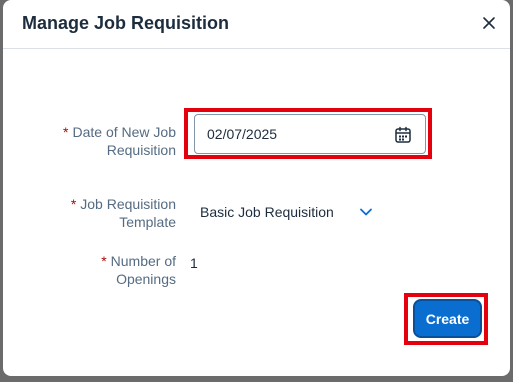  What do you see at coordinates (447, 318) in the screenshot?
I see `create-button: Create` at bounding box center [447, 318].